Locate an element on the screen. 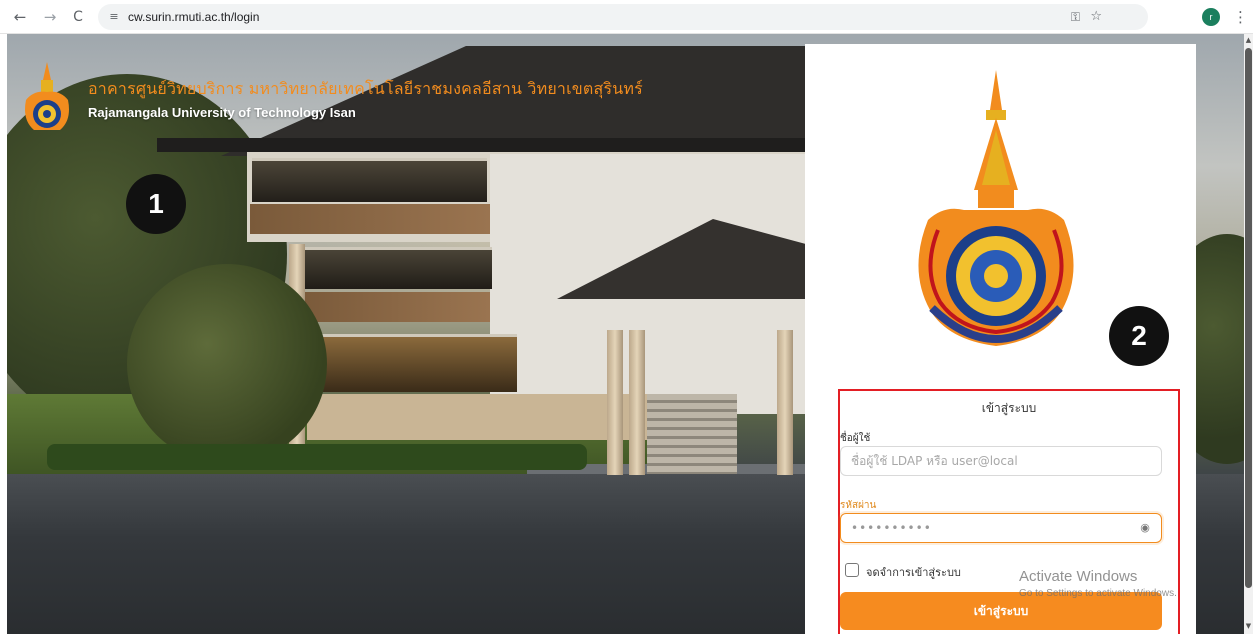 The width and height of the screenshot is (1253, 634). login-title: เข้าสู่ระบบ is located at coordinates (1009, 408).